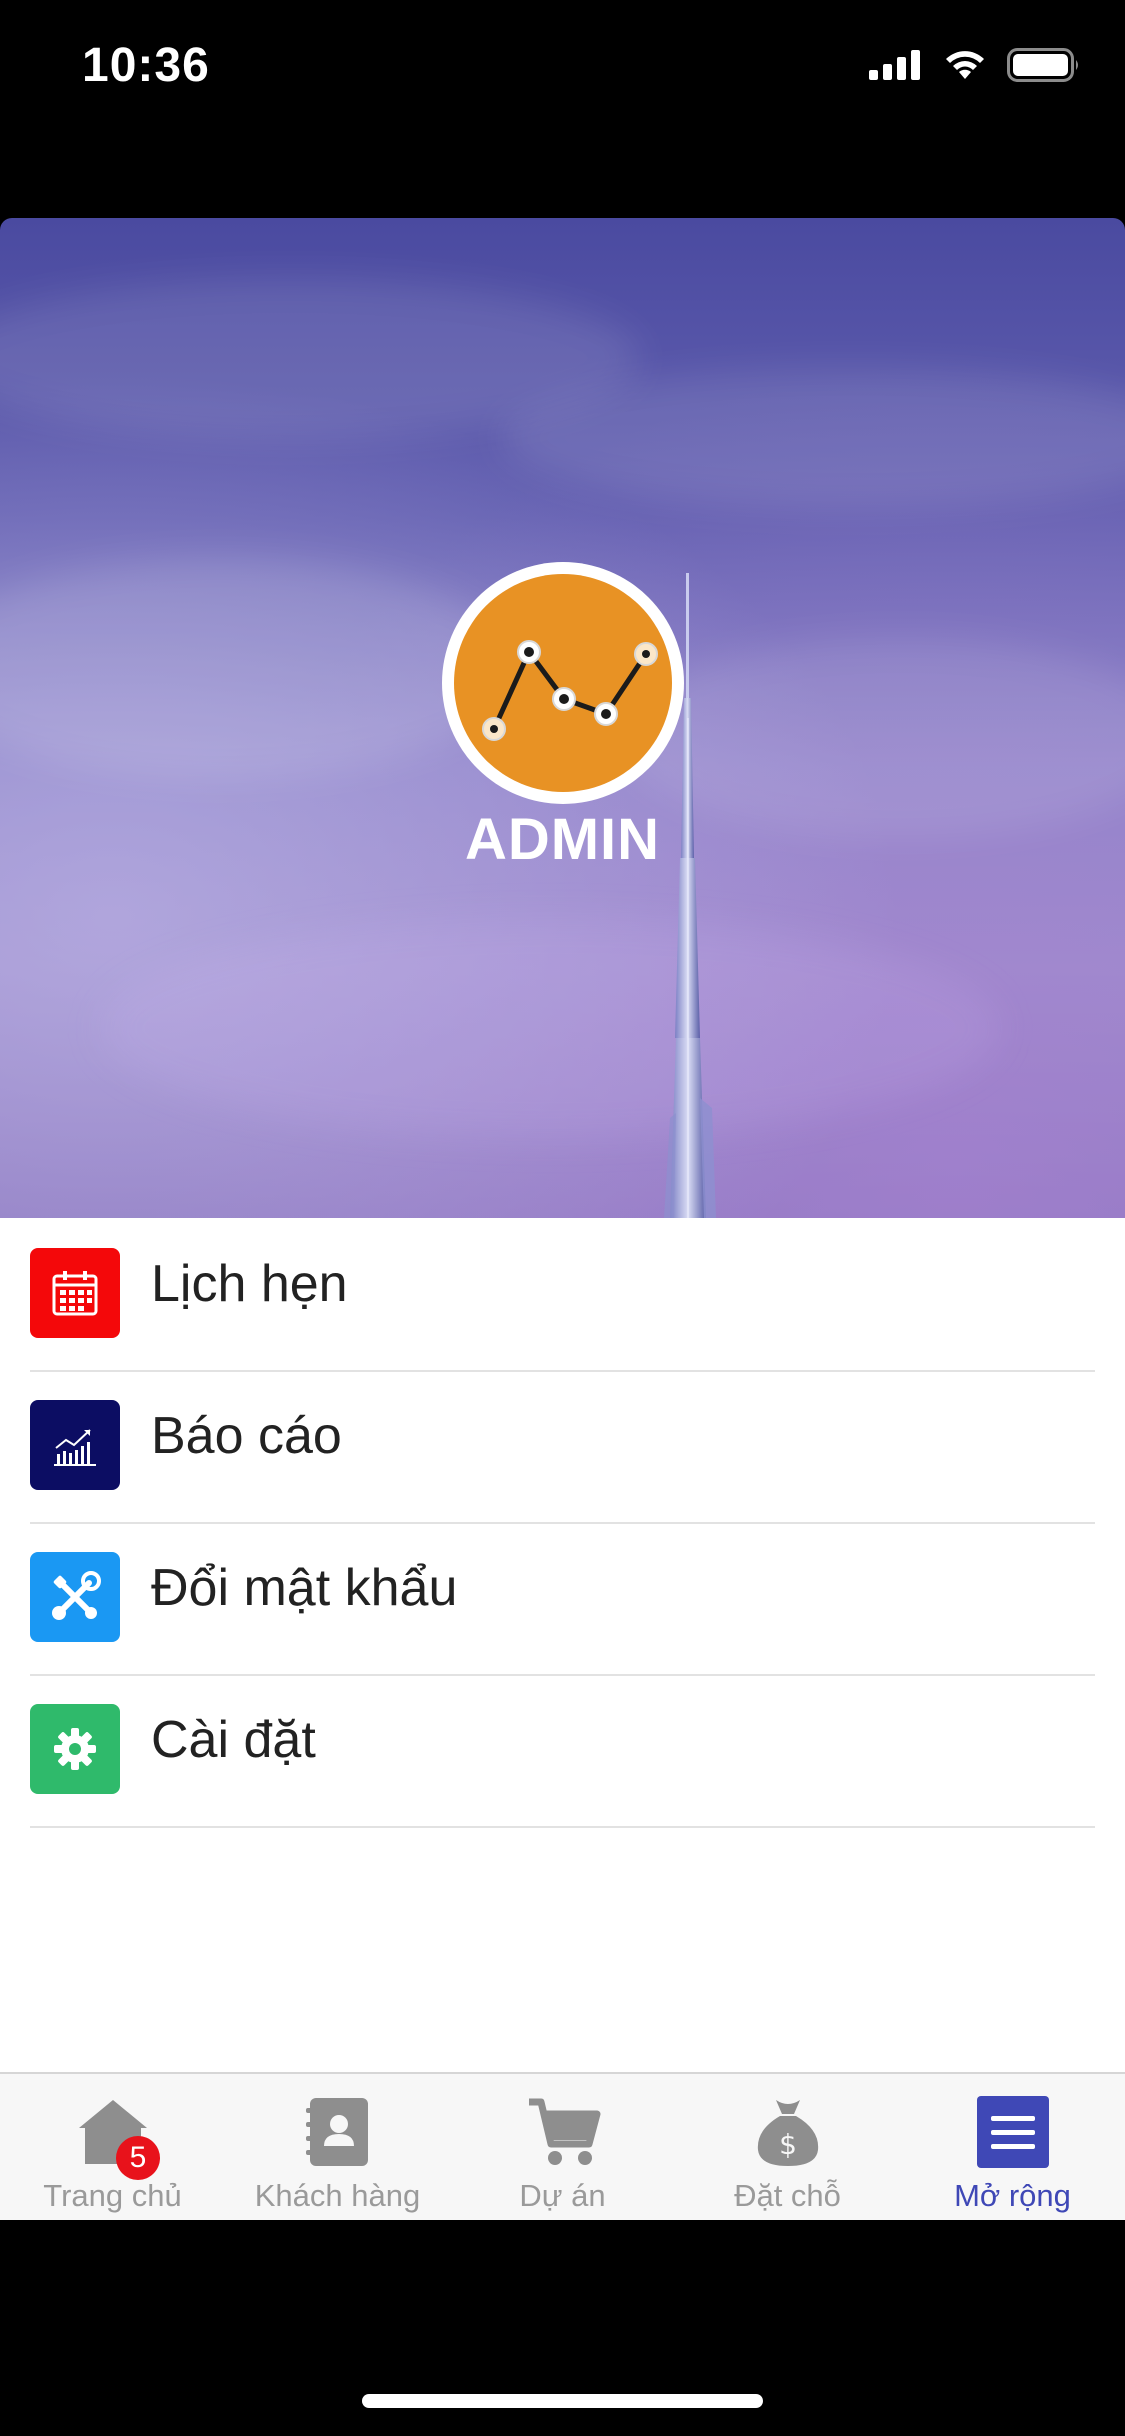 The height and width of the screenshot is (2436, 1125). Describe the element at coordinates (562, 1295) in the screenshot. I see `menu-item-appointments: Lịch hẹn` at that location.